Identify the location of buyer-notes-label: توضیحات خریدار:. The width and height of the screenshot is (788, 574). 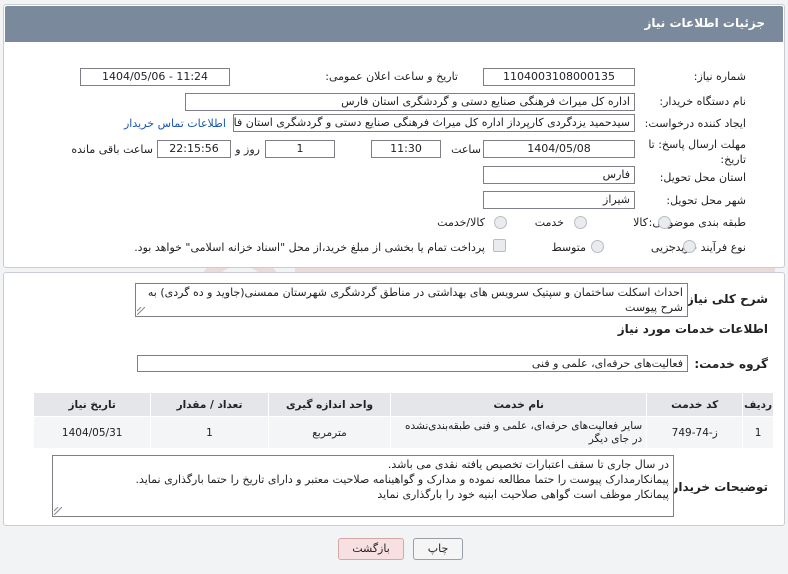
(717, 487).